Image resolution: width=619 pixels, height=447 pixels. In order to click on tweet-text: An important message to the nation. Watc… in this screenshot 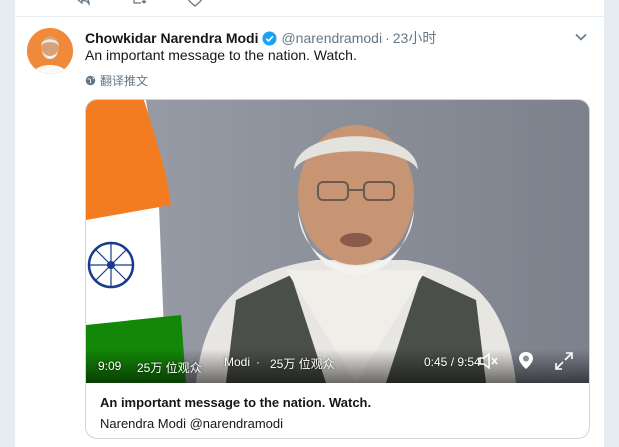, I will do `click(221, 55)`.